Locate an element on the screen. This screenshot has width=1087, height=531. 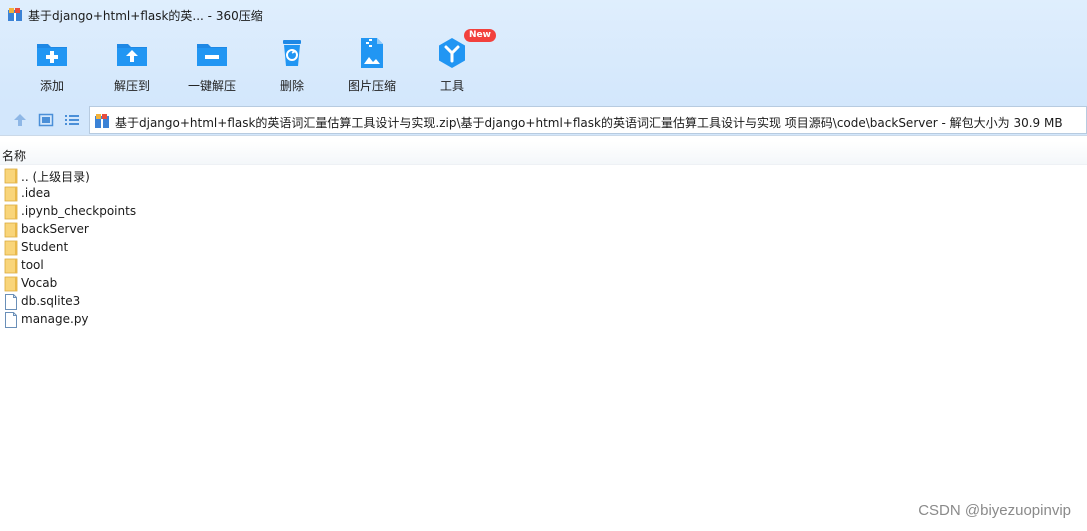
up-arrow-icon is located at coordinates (20, 120).